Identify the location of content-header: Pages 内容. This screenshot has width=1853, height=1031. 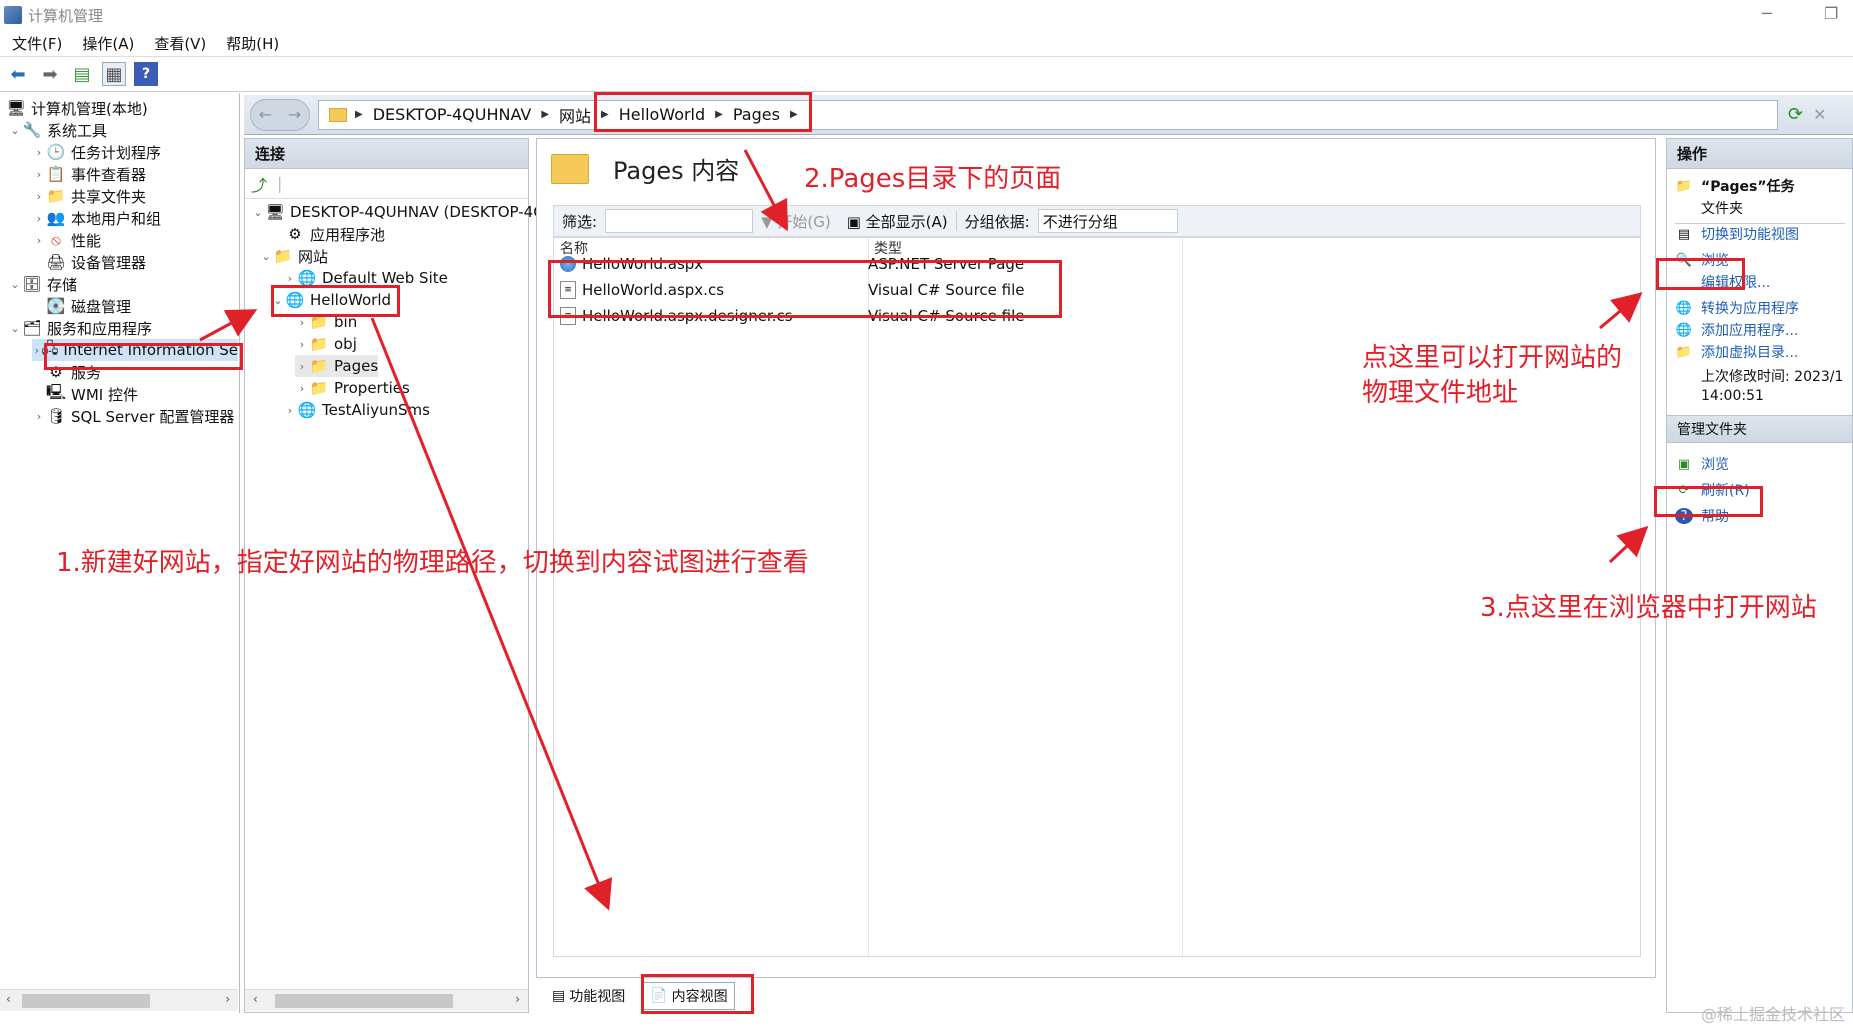
(645, 168).